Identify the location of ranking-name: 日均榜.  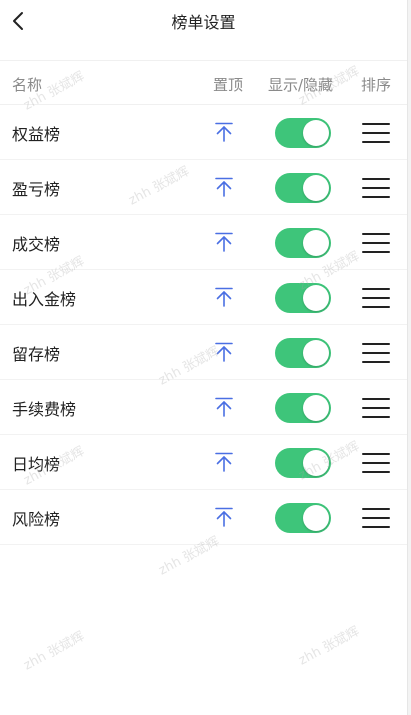
(36, 464).